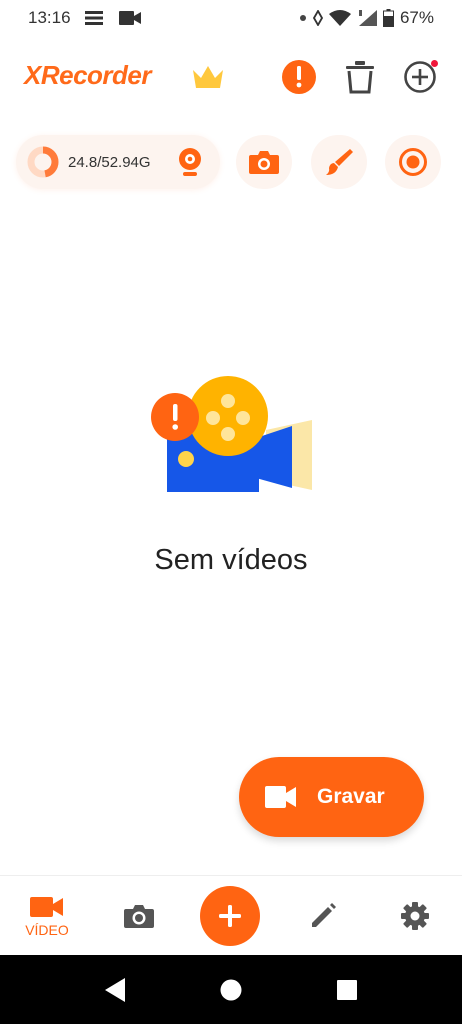 Image resolution: width=462 pixels, height=1024 pixels. What do you see at coordinates (49, 17) in the screenshot?
I see `status-time: 13:16` at bounding box center [49, 17].